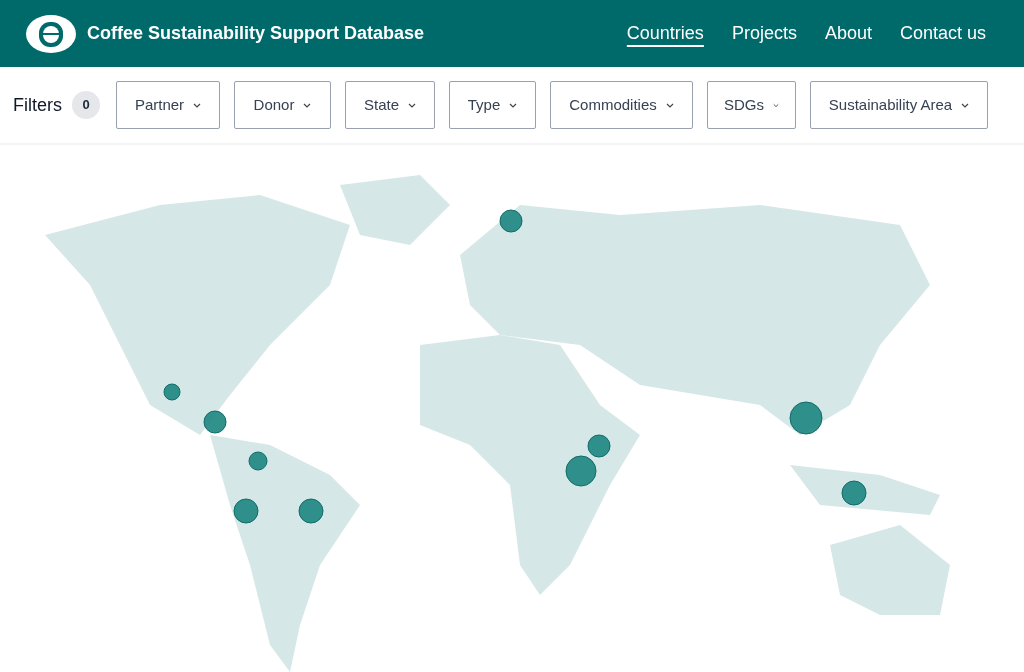 The image size is (1024, 672). I want to click on filter-dropdown: State, so click(390, 105).